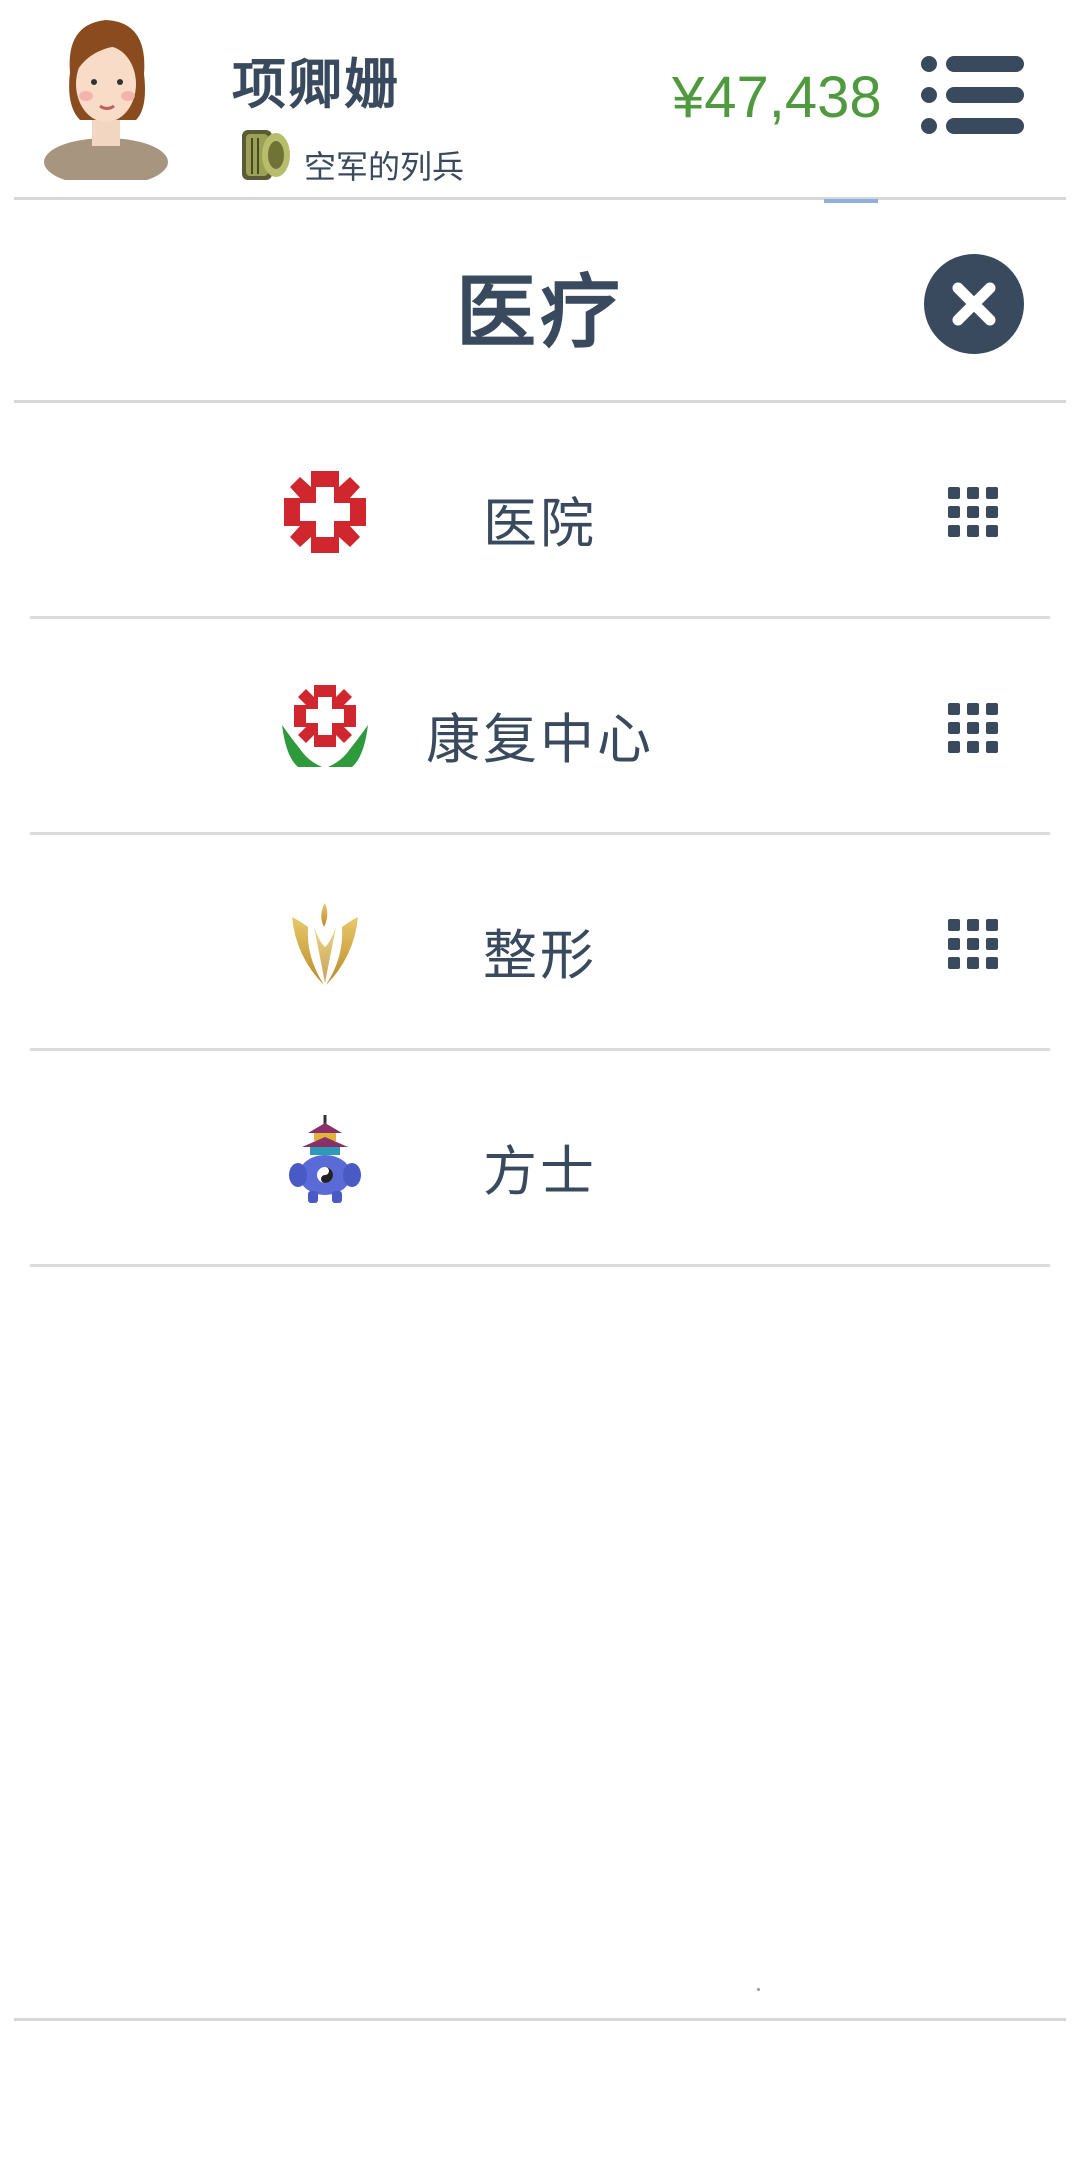  I want to click on list-item-hospital: 医院, so click(540, 511).